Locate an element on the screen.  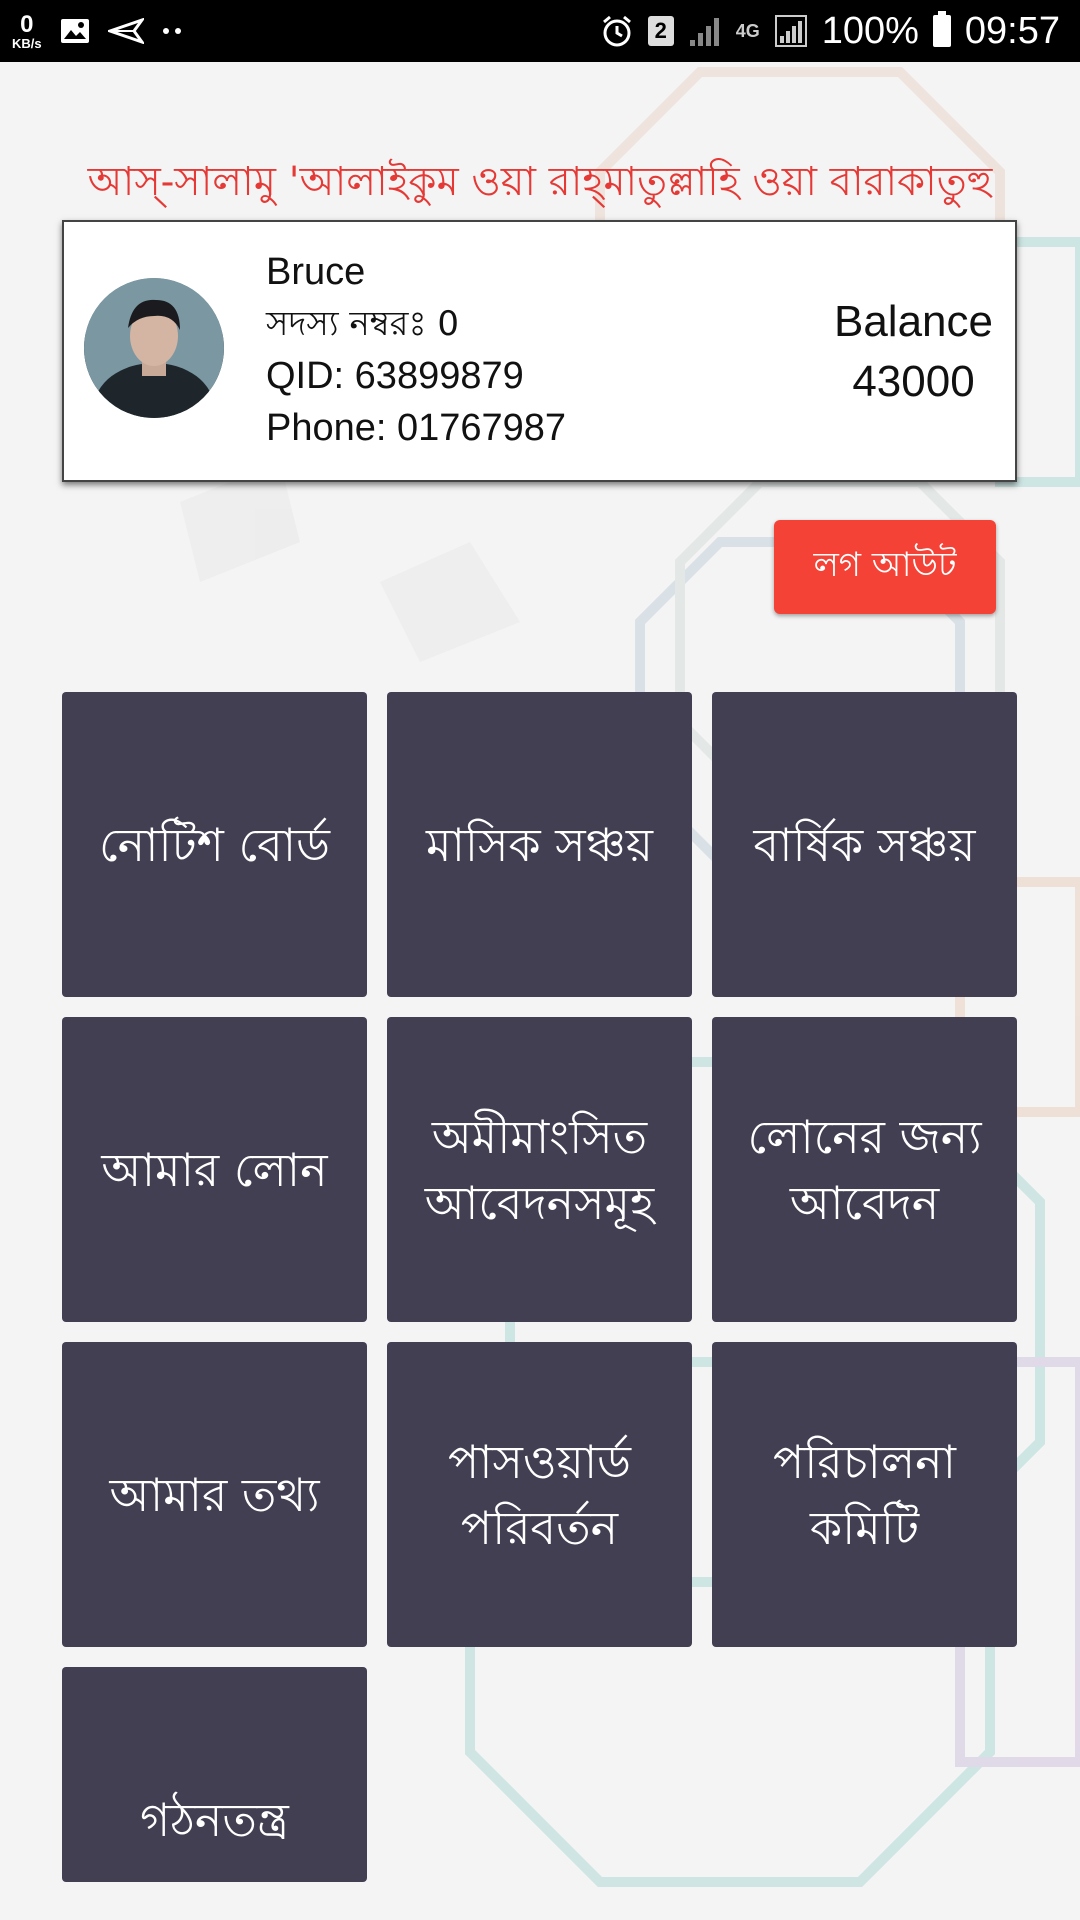
network-speed-unit: KB/s is located at coordinates (27, 43).